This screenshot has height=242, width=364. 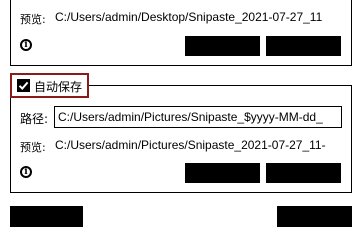 I want to click on path-label: 路径:, so click(x=34, y=119).